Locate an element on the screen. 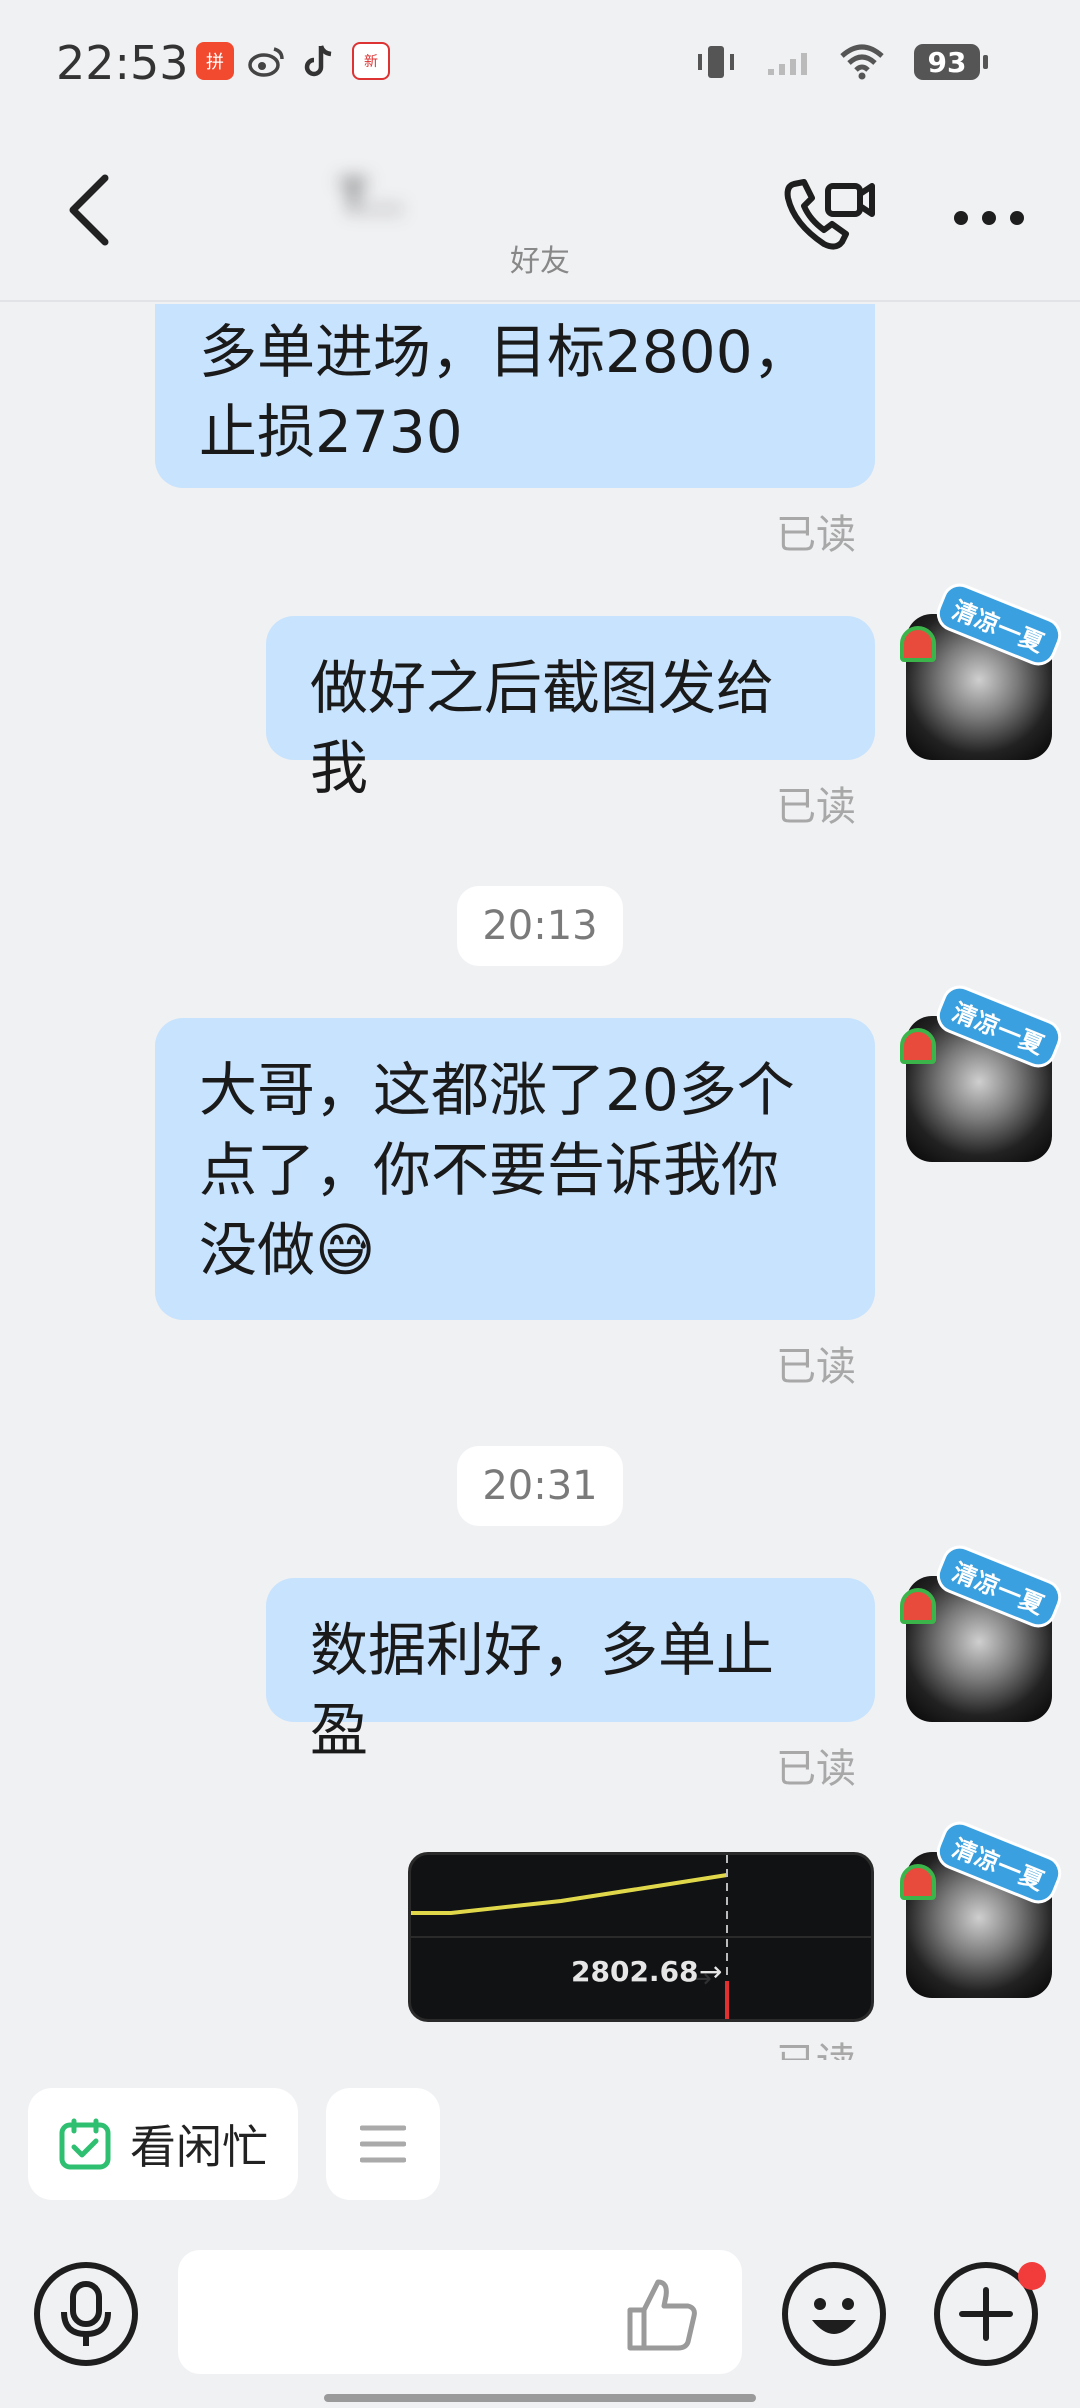 The height and width of the screenshot is (2408, 1080). chat-header: T... 好友 is located at coordinates (540, 211).